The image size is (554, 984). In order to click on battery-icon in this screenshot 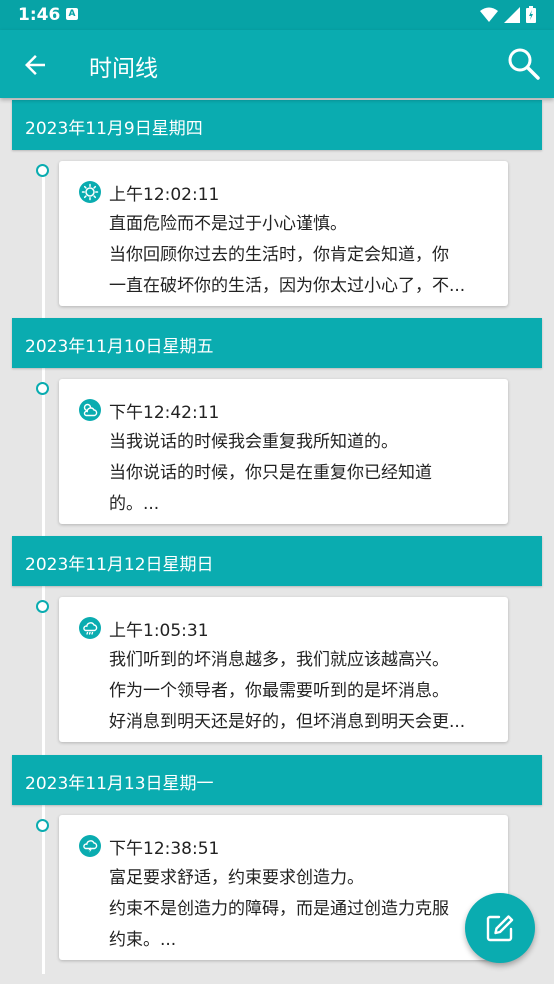, I will do `click(531, 14)`.